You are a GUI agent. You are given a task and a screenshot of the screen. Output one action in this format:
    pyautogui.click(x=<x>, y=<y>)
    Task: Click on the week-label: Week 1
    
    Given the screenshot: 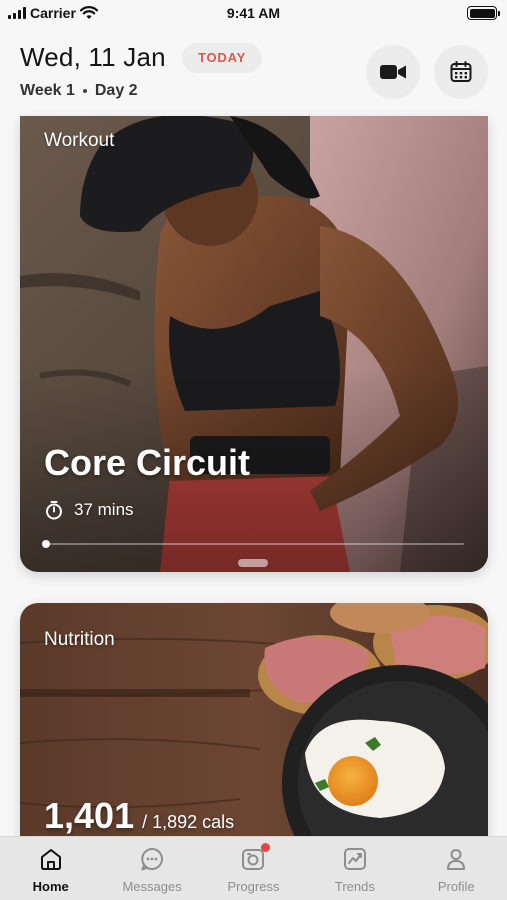 What is the action you would take?
    pyautogui.click(x=47, y=90)
    